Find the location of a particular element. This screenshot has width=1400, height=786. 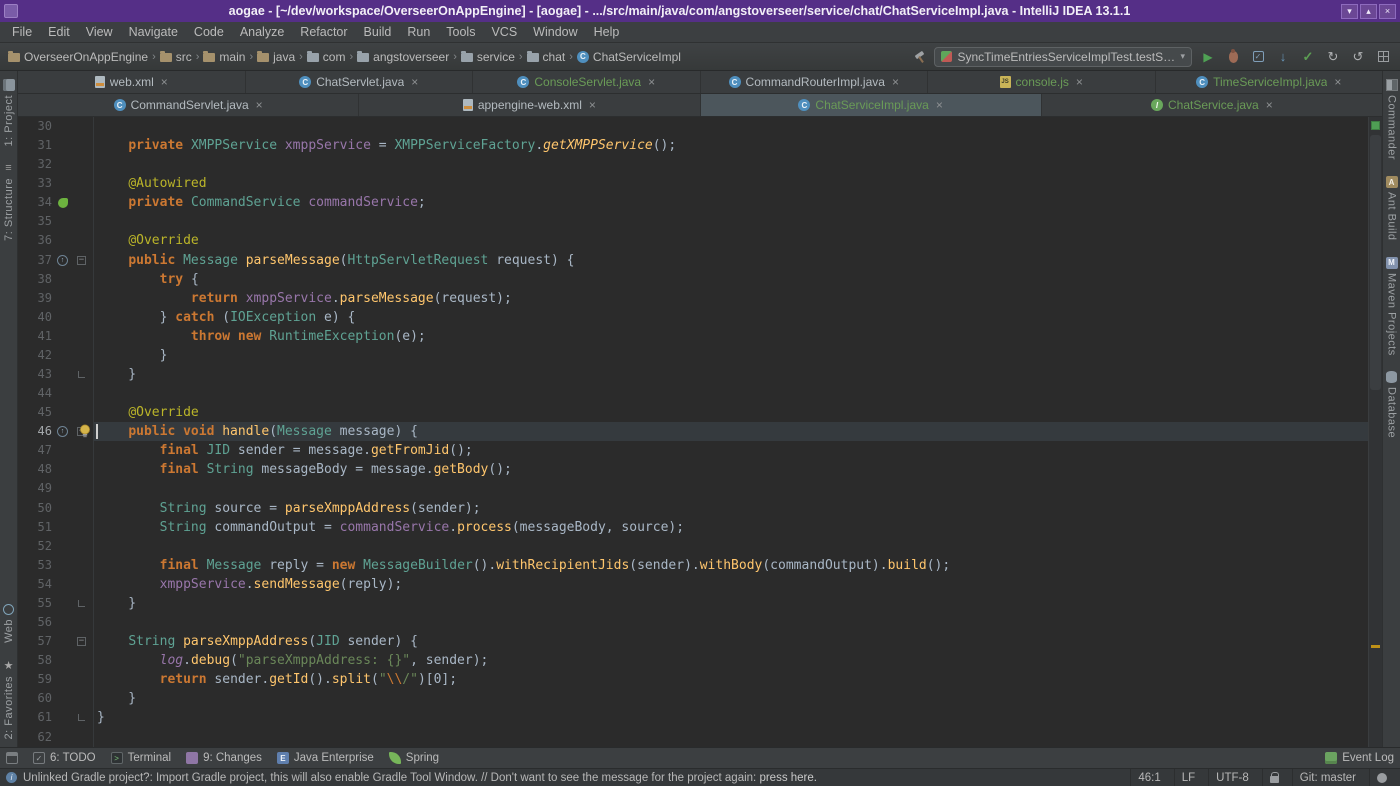

line-number: 58 is located at coordinates (35, 660).